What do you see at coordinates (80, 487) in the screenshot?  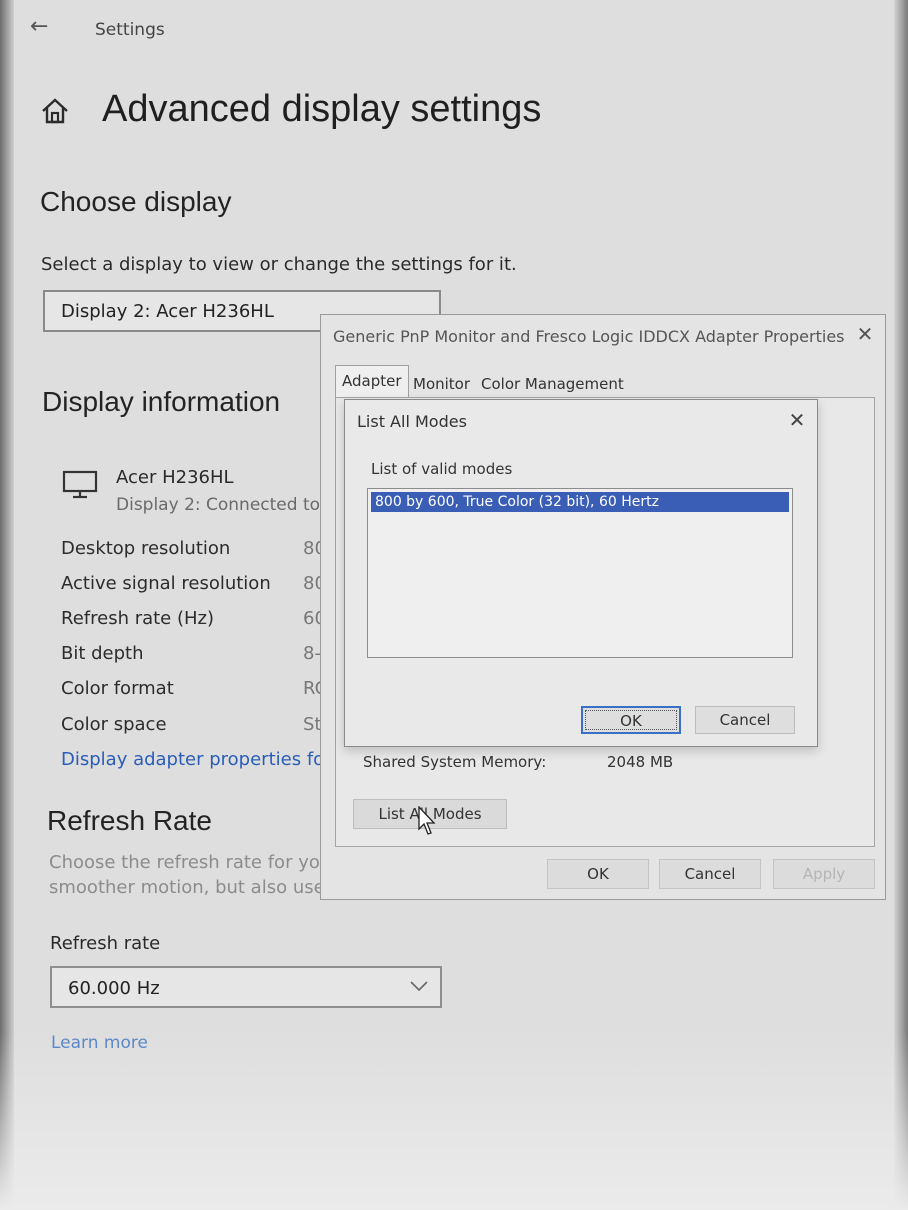 I see `monitor-icon` at bounding box center [80, 487].